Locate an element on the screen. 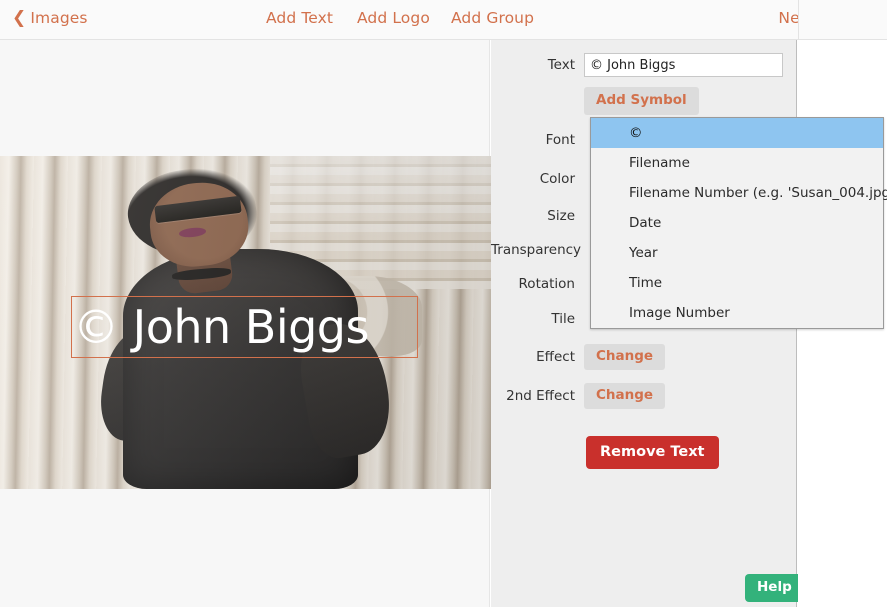 The width and height of the screenshot is (887, 607). symbol-option-4: Year is located at coordinates (737, 253).